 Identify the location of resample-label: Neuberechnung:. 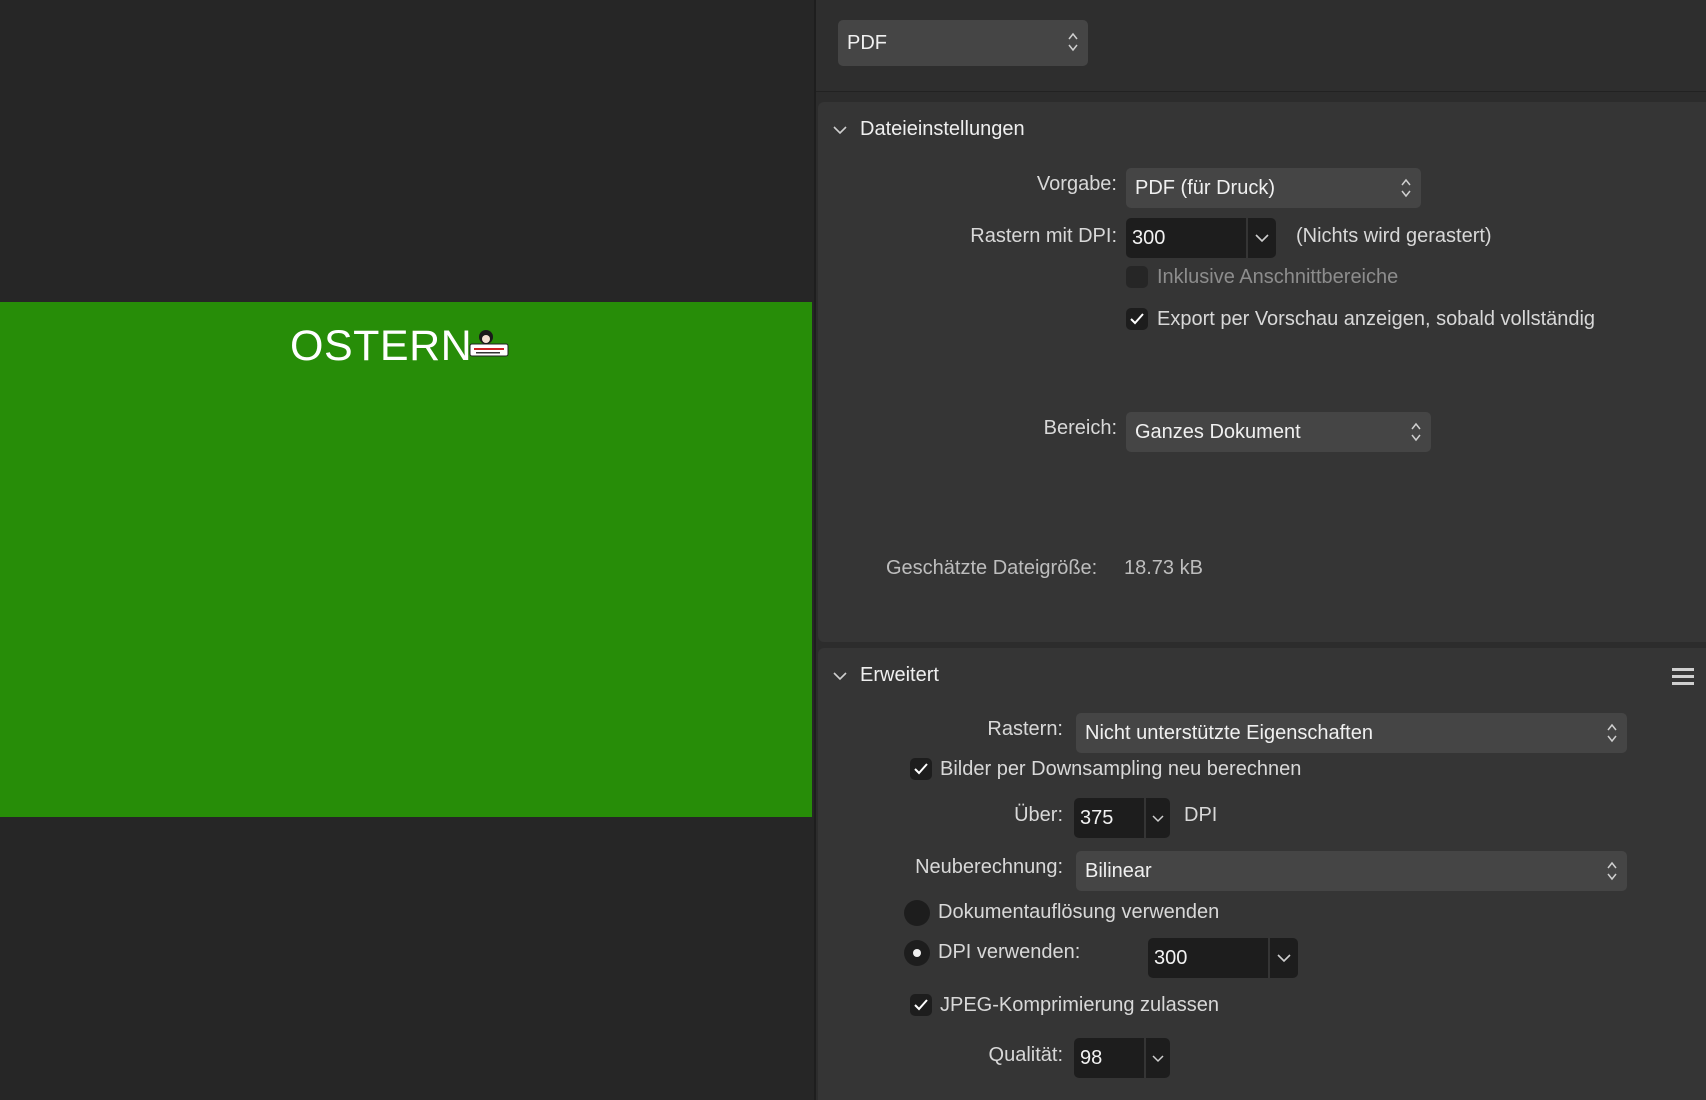
(989, 867).